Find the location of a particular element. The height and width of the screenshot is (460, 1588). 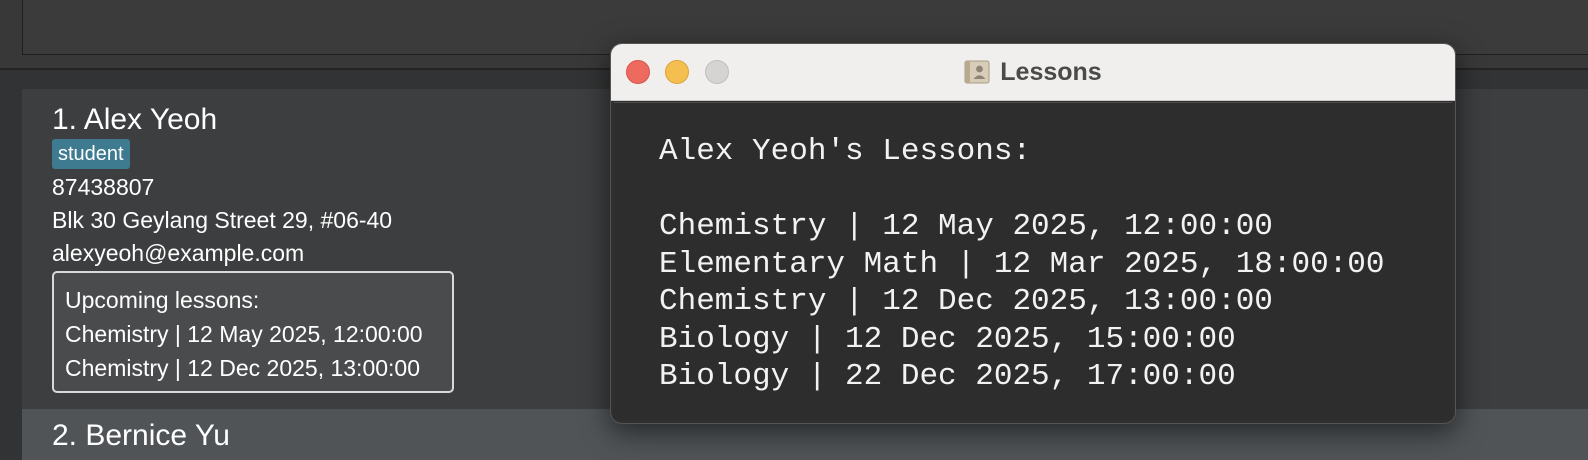

lessons-heading: Alex Yeoh's Lessons: is located at coordinates (845, 151).